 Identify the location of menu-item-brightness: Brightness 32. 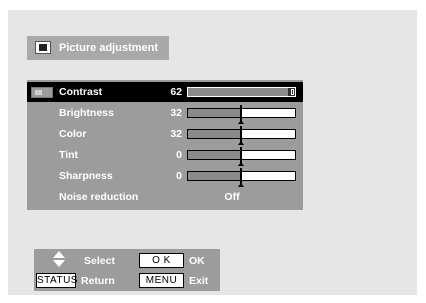
(165, 113).